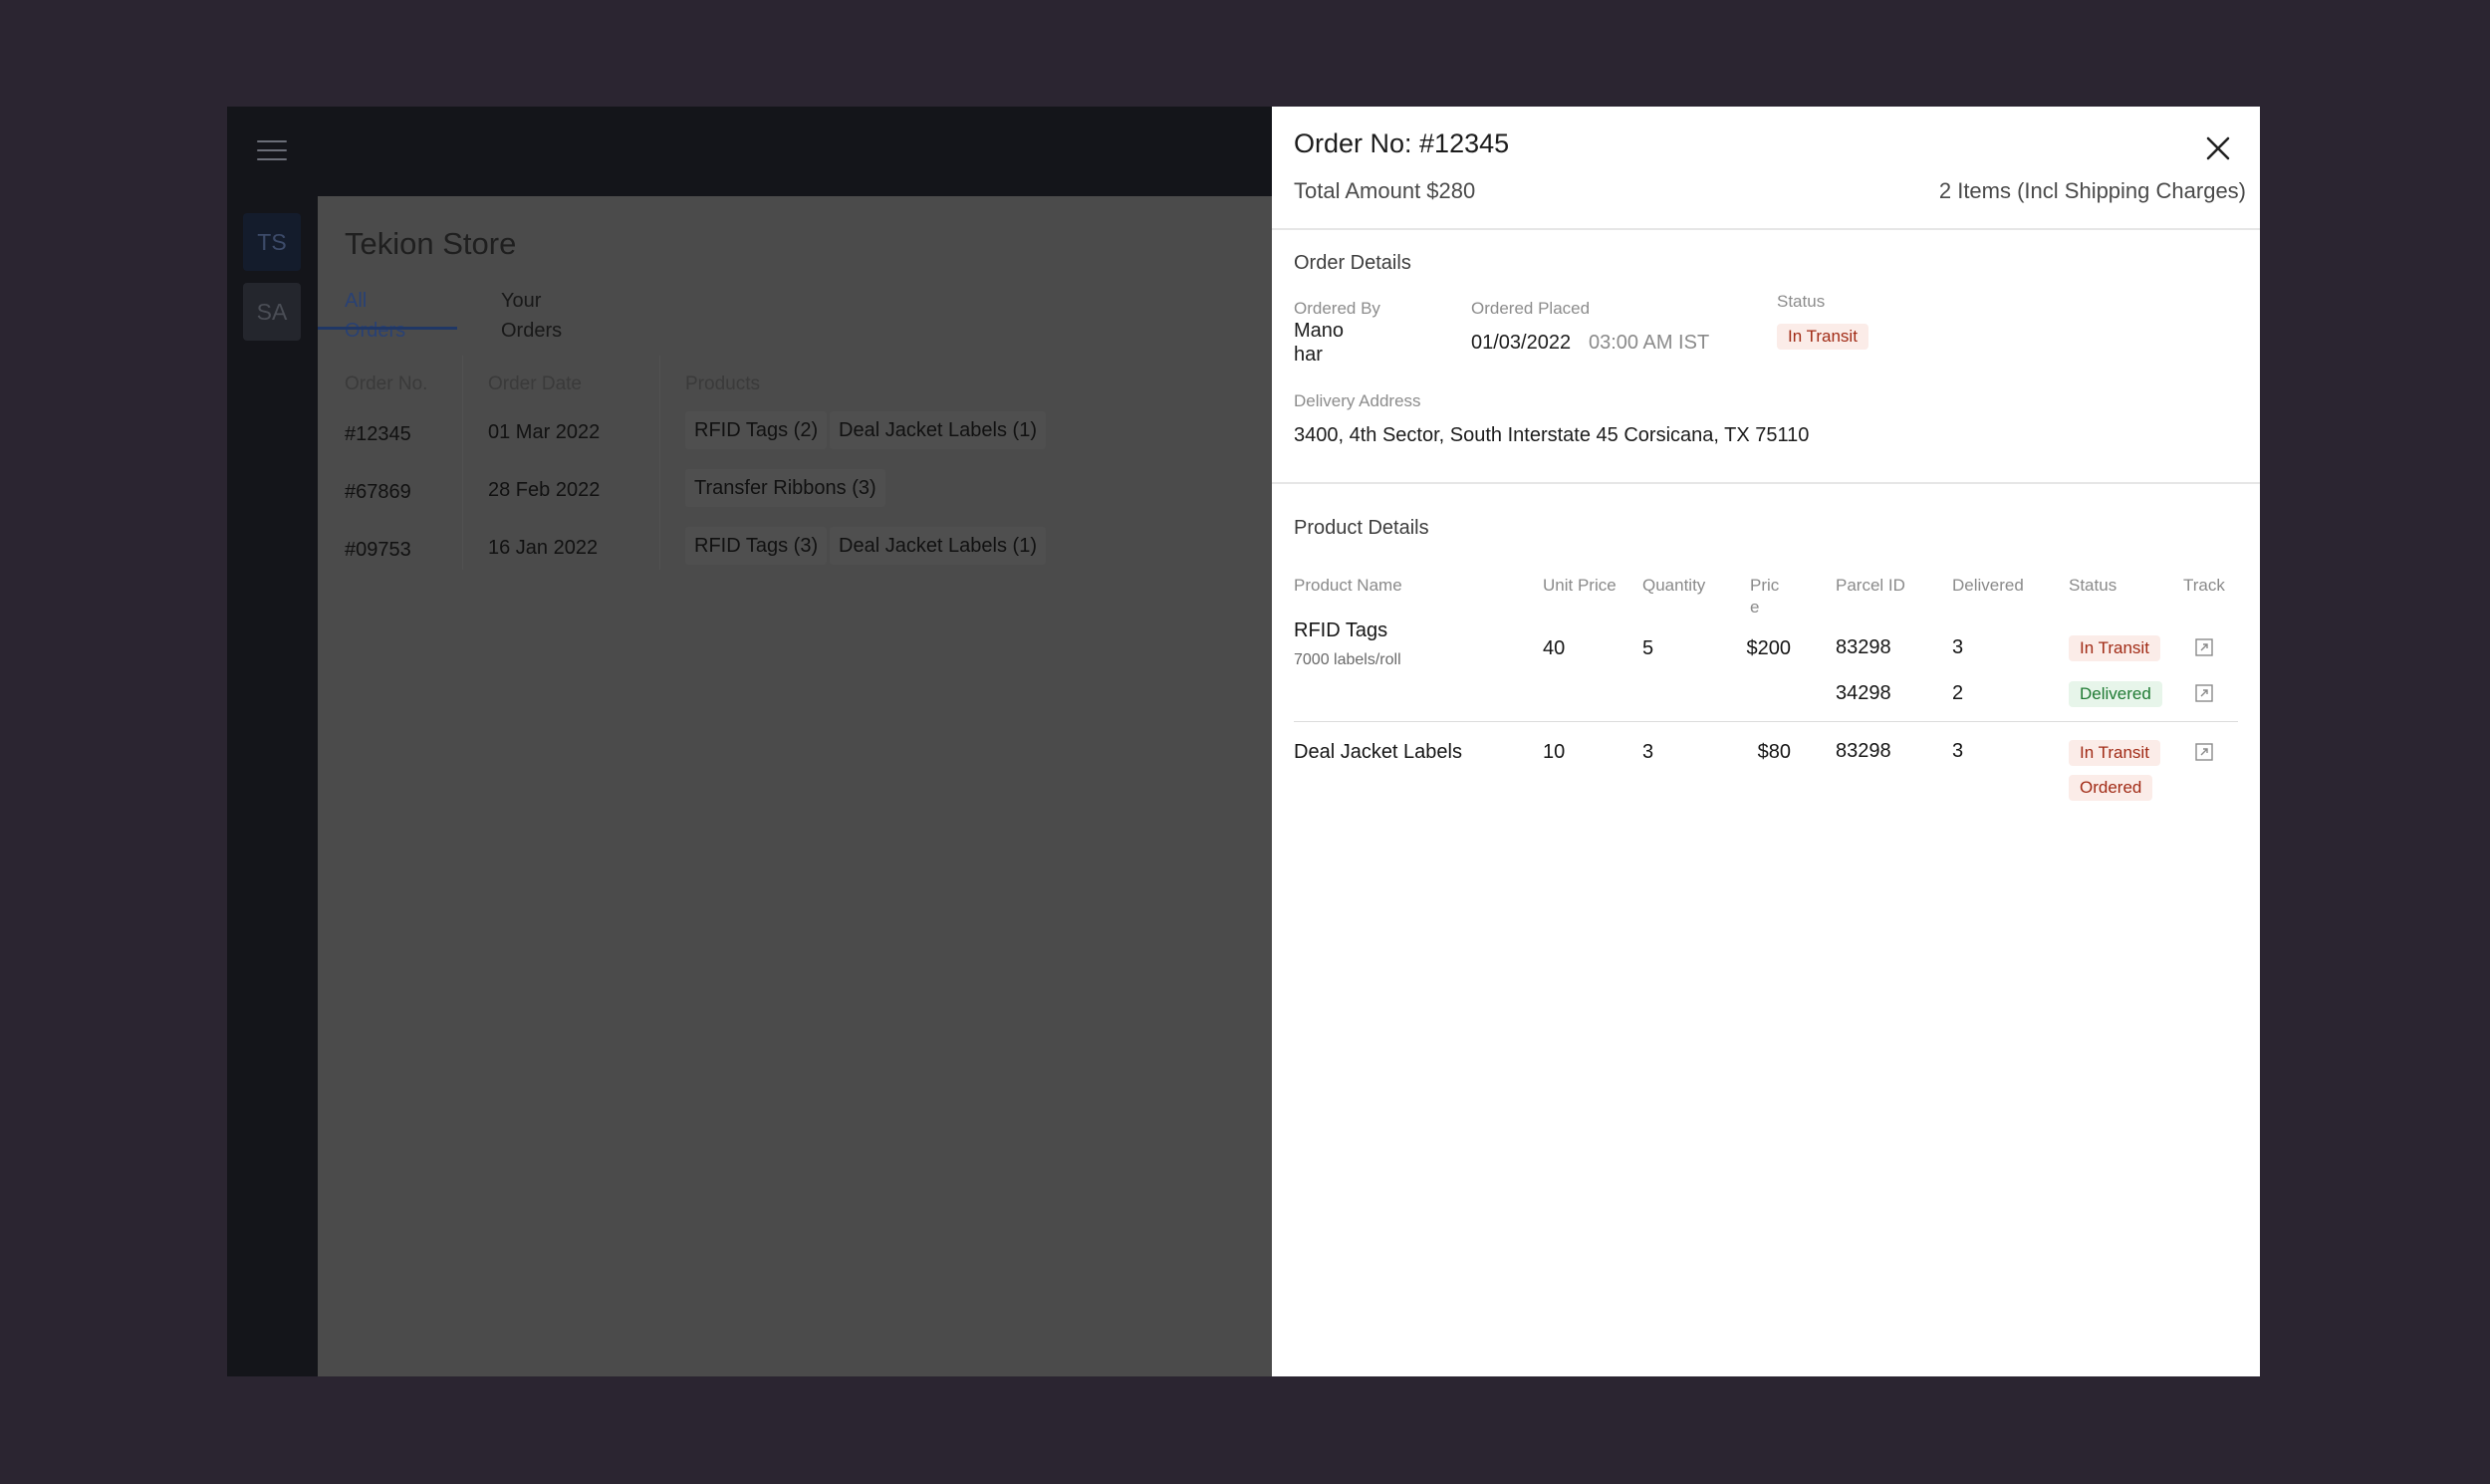 The width and height of the screenshot is (2490, 1484). I want to click on tab-all-orders: All Orders, so click(375, 314).